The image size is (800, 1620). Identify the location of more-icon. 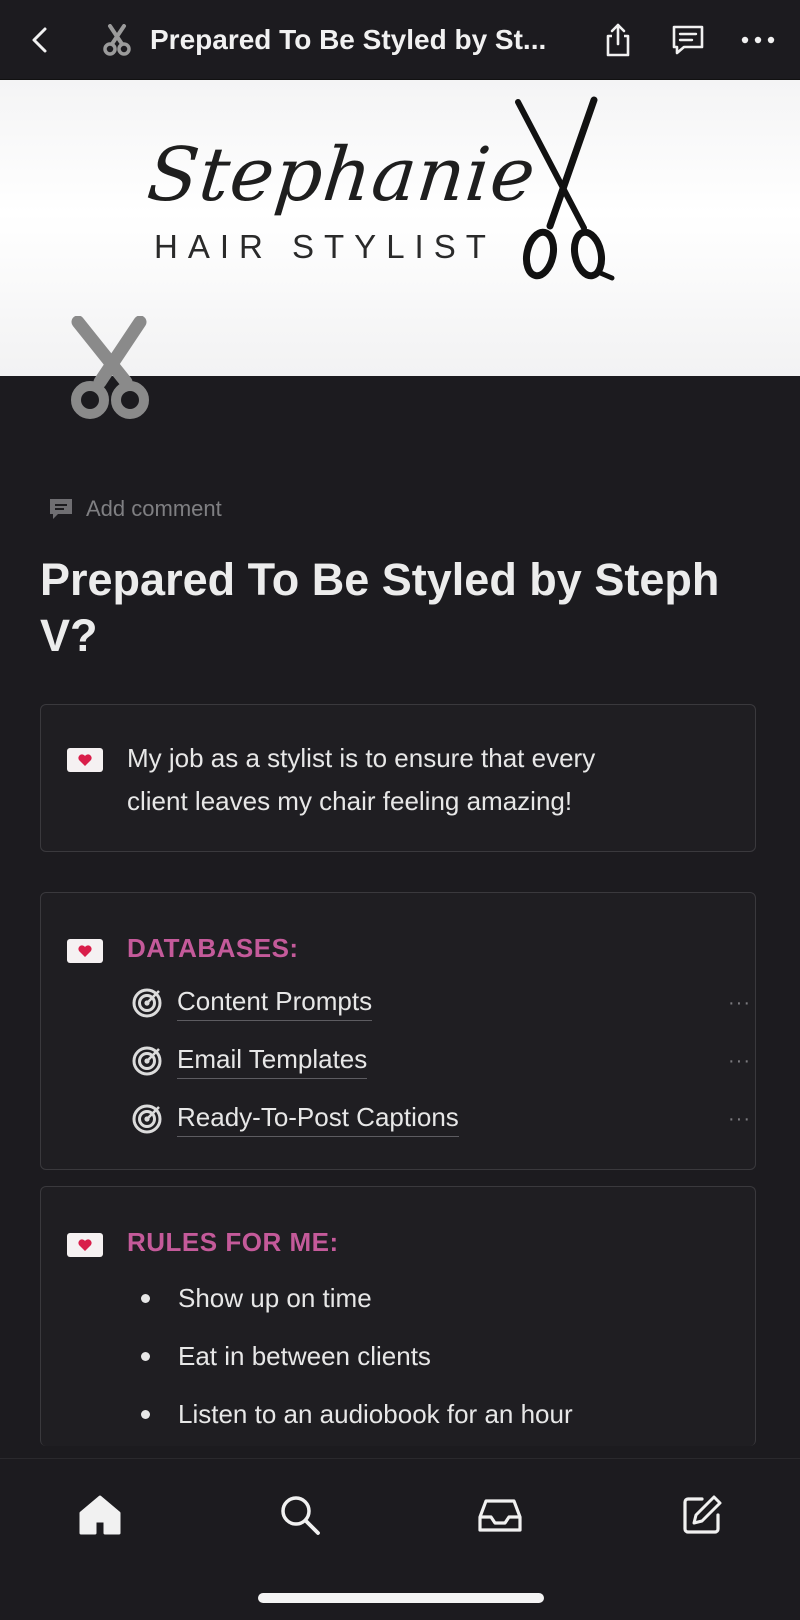
(758, 39).